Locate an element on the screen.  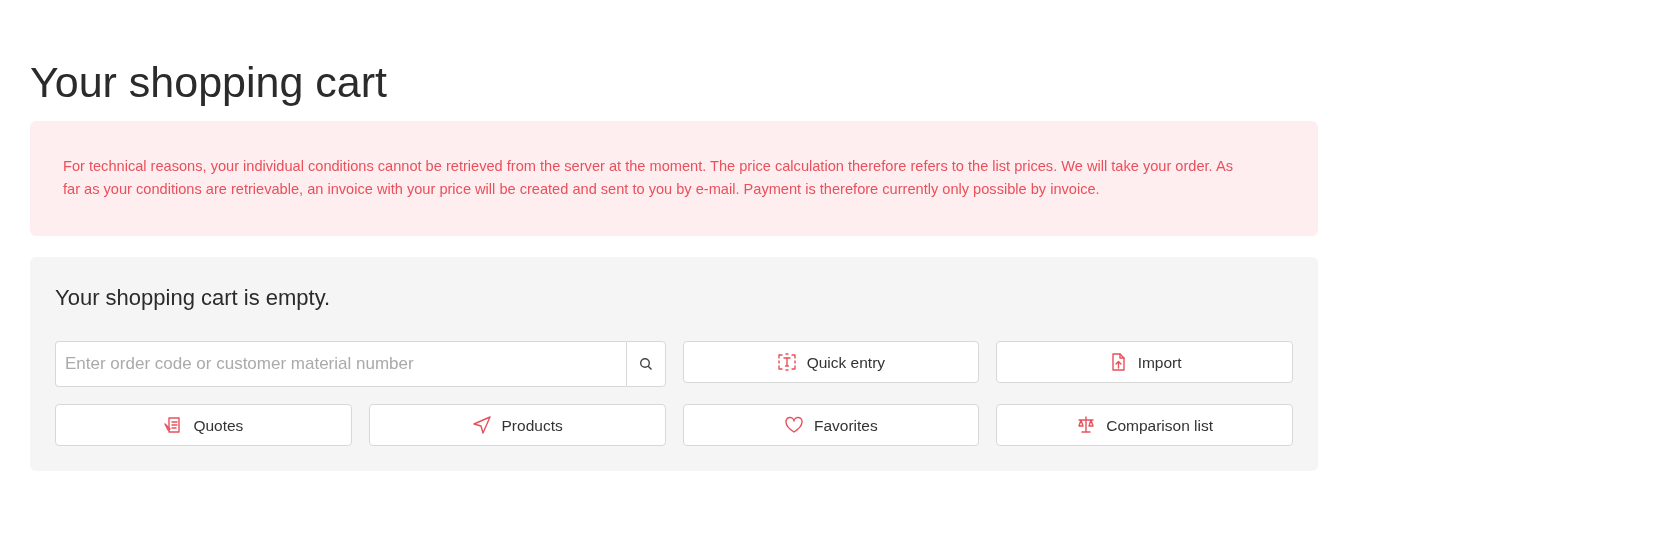
action-button: Quick entry is located at coordinates (831, 362).